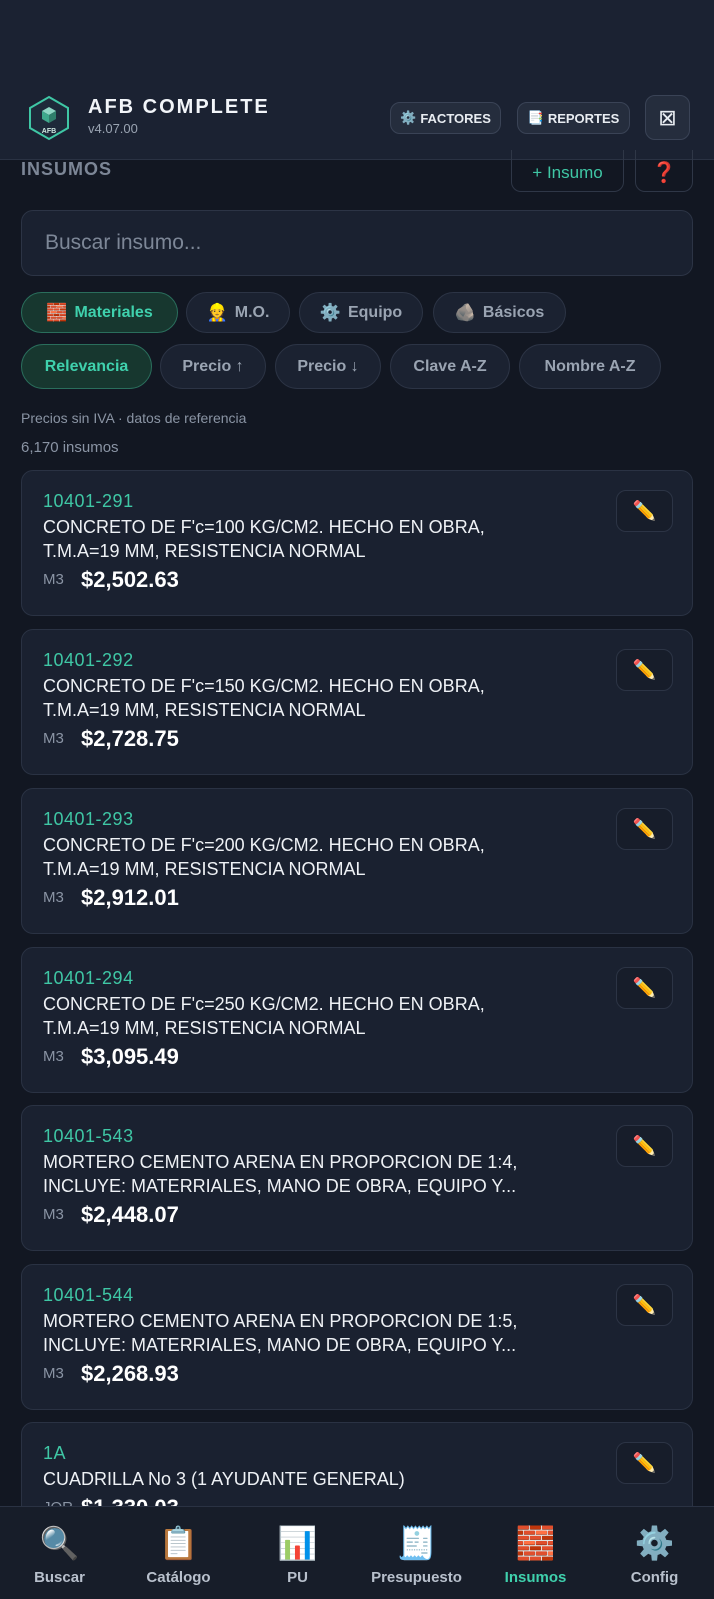 The image size is (714, 1599). What do you see at coordinates (67, 169) in the screenshot?
I see `section-title: INSUMOS` at bounding box center [67, 169].